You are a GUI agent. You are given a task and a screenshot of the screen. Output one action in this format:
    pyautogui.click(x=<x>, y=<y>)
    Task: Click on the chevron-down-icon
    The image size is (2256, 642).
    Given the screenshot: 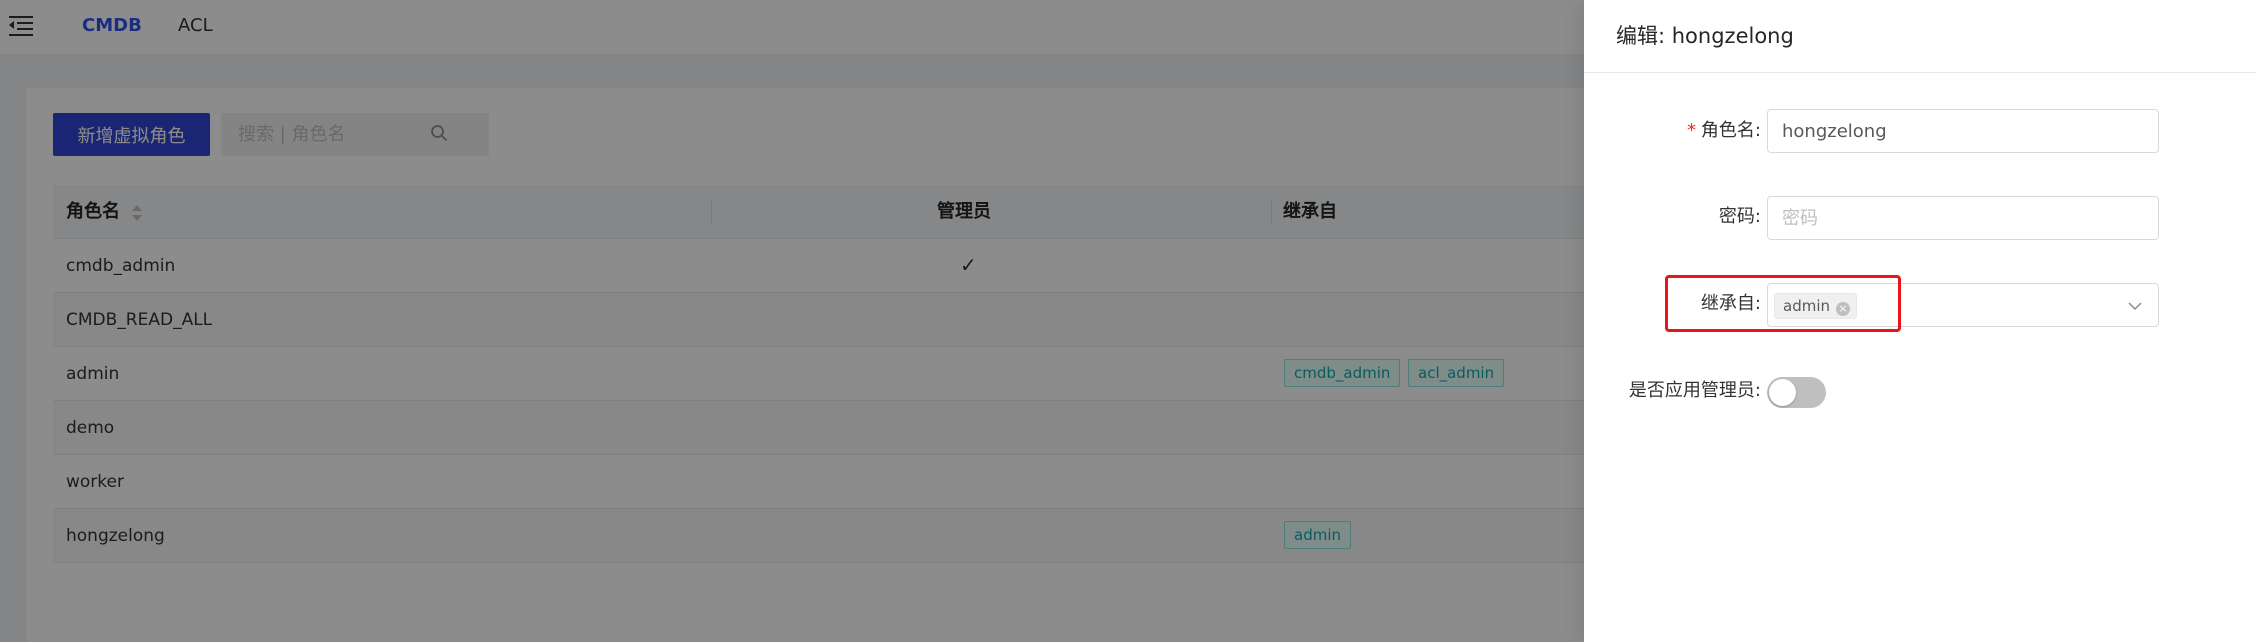 What is the action you would take?
    pyautogui.click(x=2135, y=306)
    